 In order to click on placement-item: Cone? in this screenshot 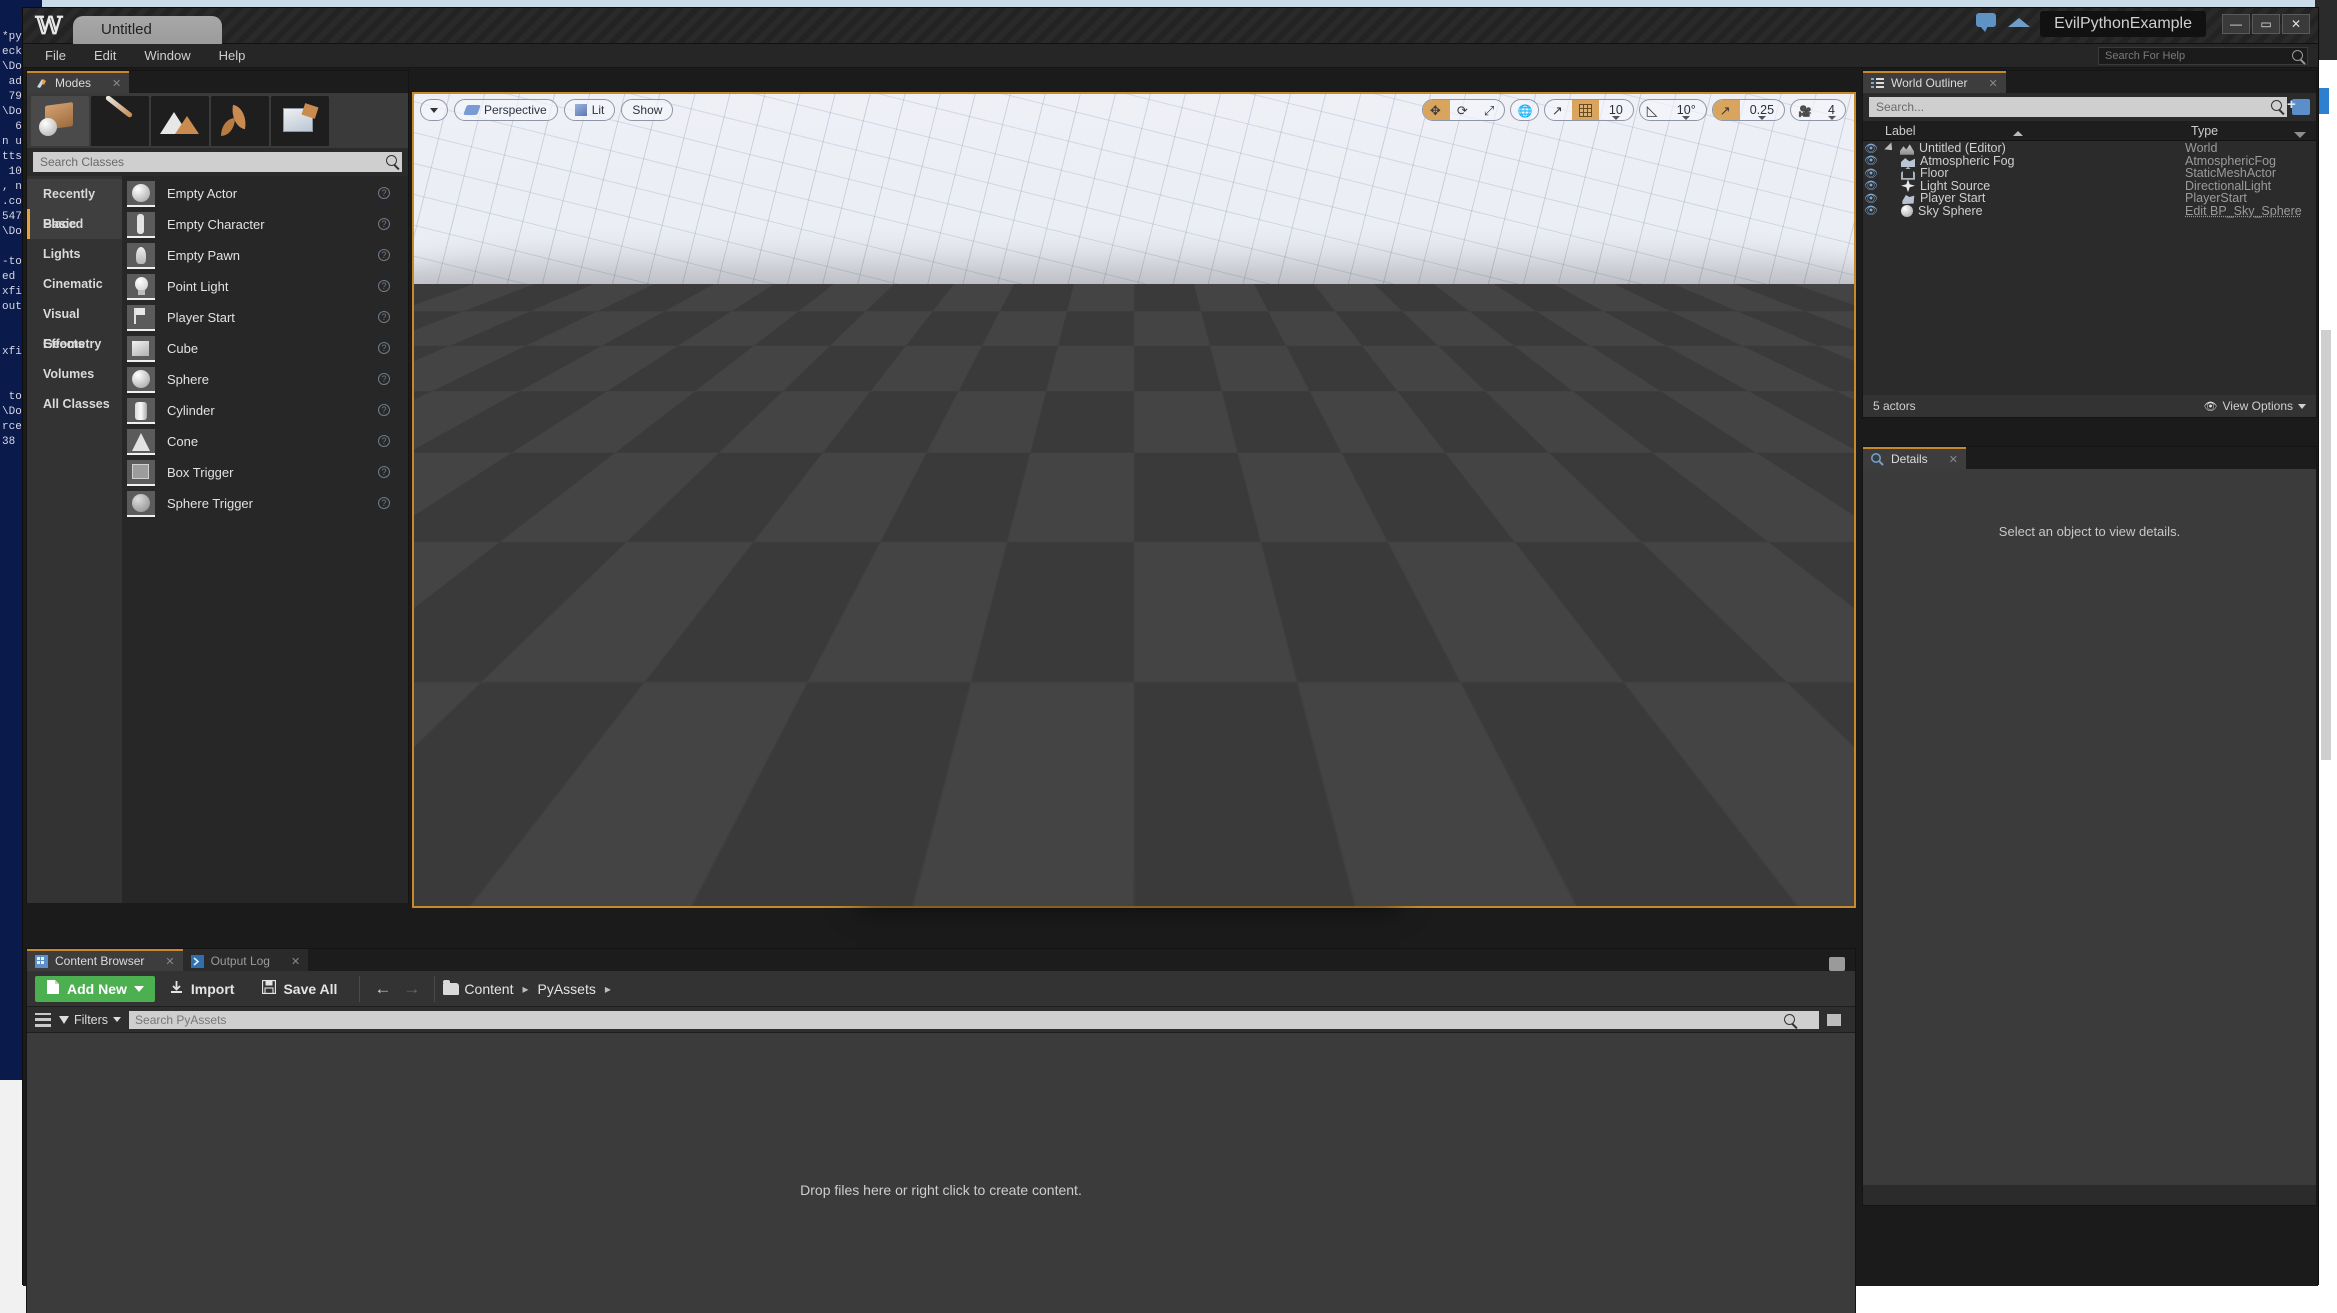, I will do `click(265, 441)`.